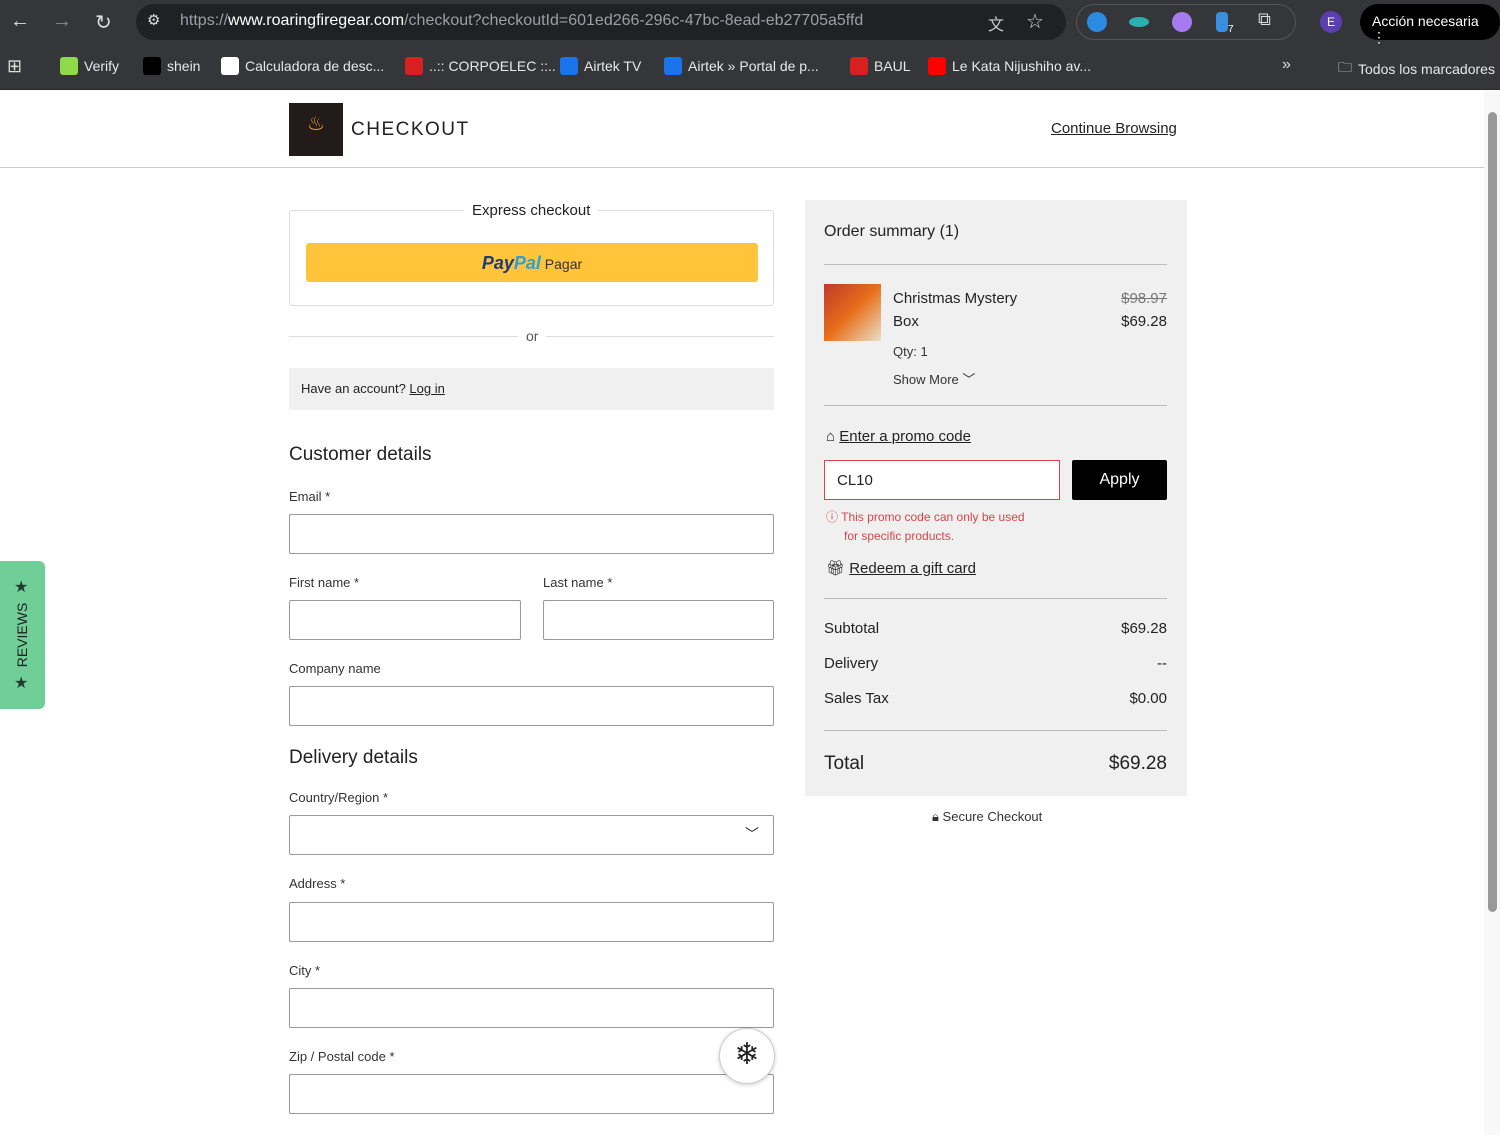  Describe the element at coordinates (996, 23) in the screenshot. I see `translate-icon: 文` at that location.